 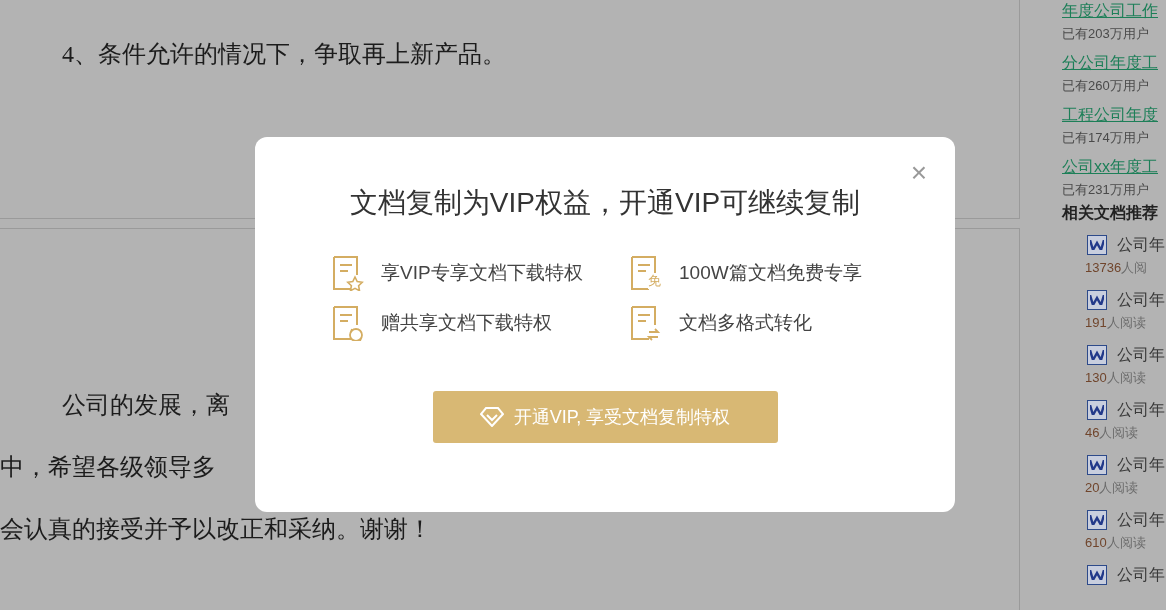 I want to click on read-count-text: 46人阅读, so click(x=1112, y=433).